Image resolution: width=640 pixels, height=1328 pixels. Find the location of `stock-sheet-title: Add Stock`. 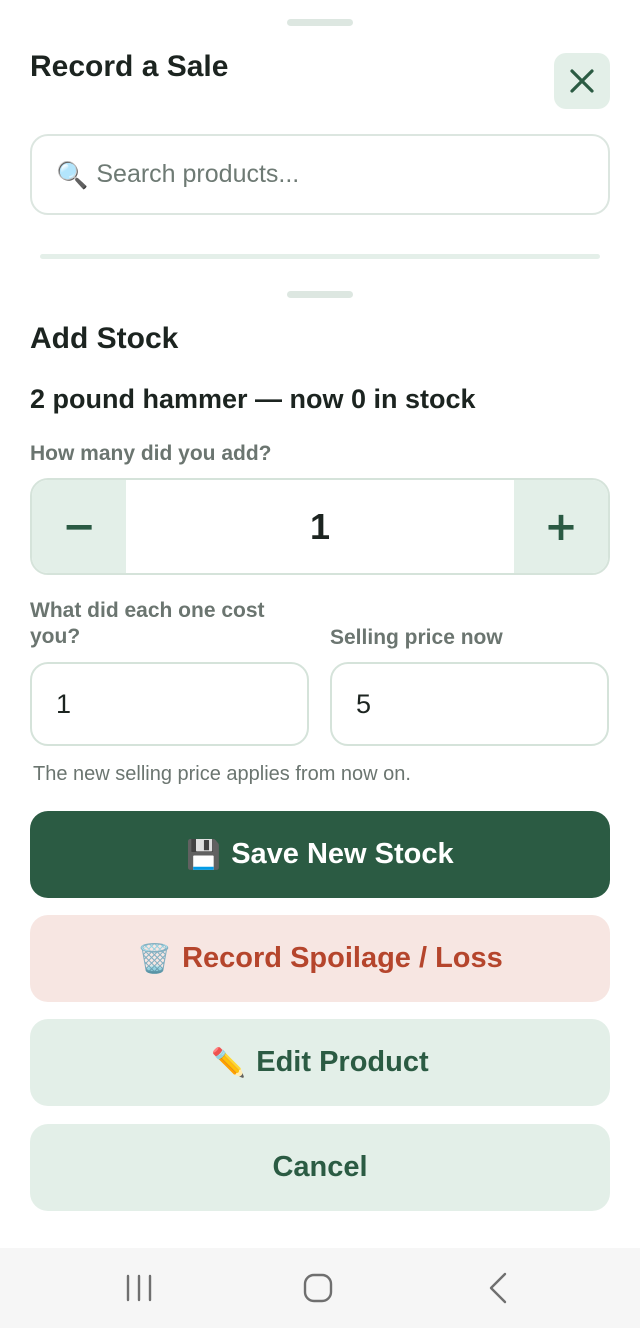

stock-sheet-title: Add Stock is located at coordinates (104, 338).